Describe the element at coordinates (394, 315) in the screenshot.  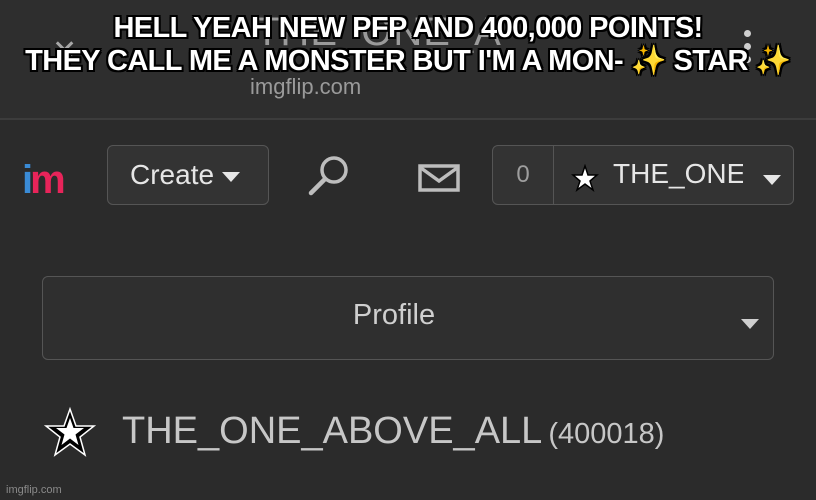
I see `profile-dropdown-label: Profile` at that location.